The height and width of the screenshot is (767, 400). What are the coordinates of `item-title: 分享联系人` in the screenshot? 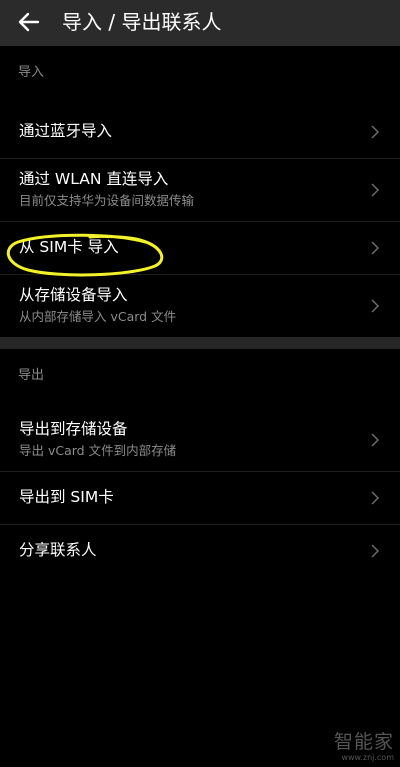 It's located at (58, 550).